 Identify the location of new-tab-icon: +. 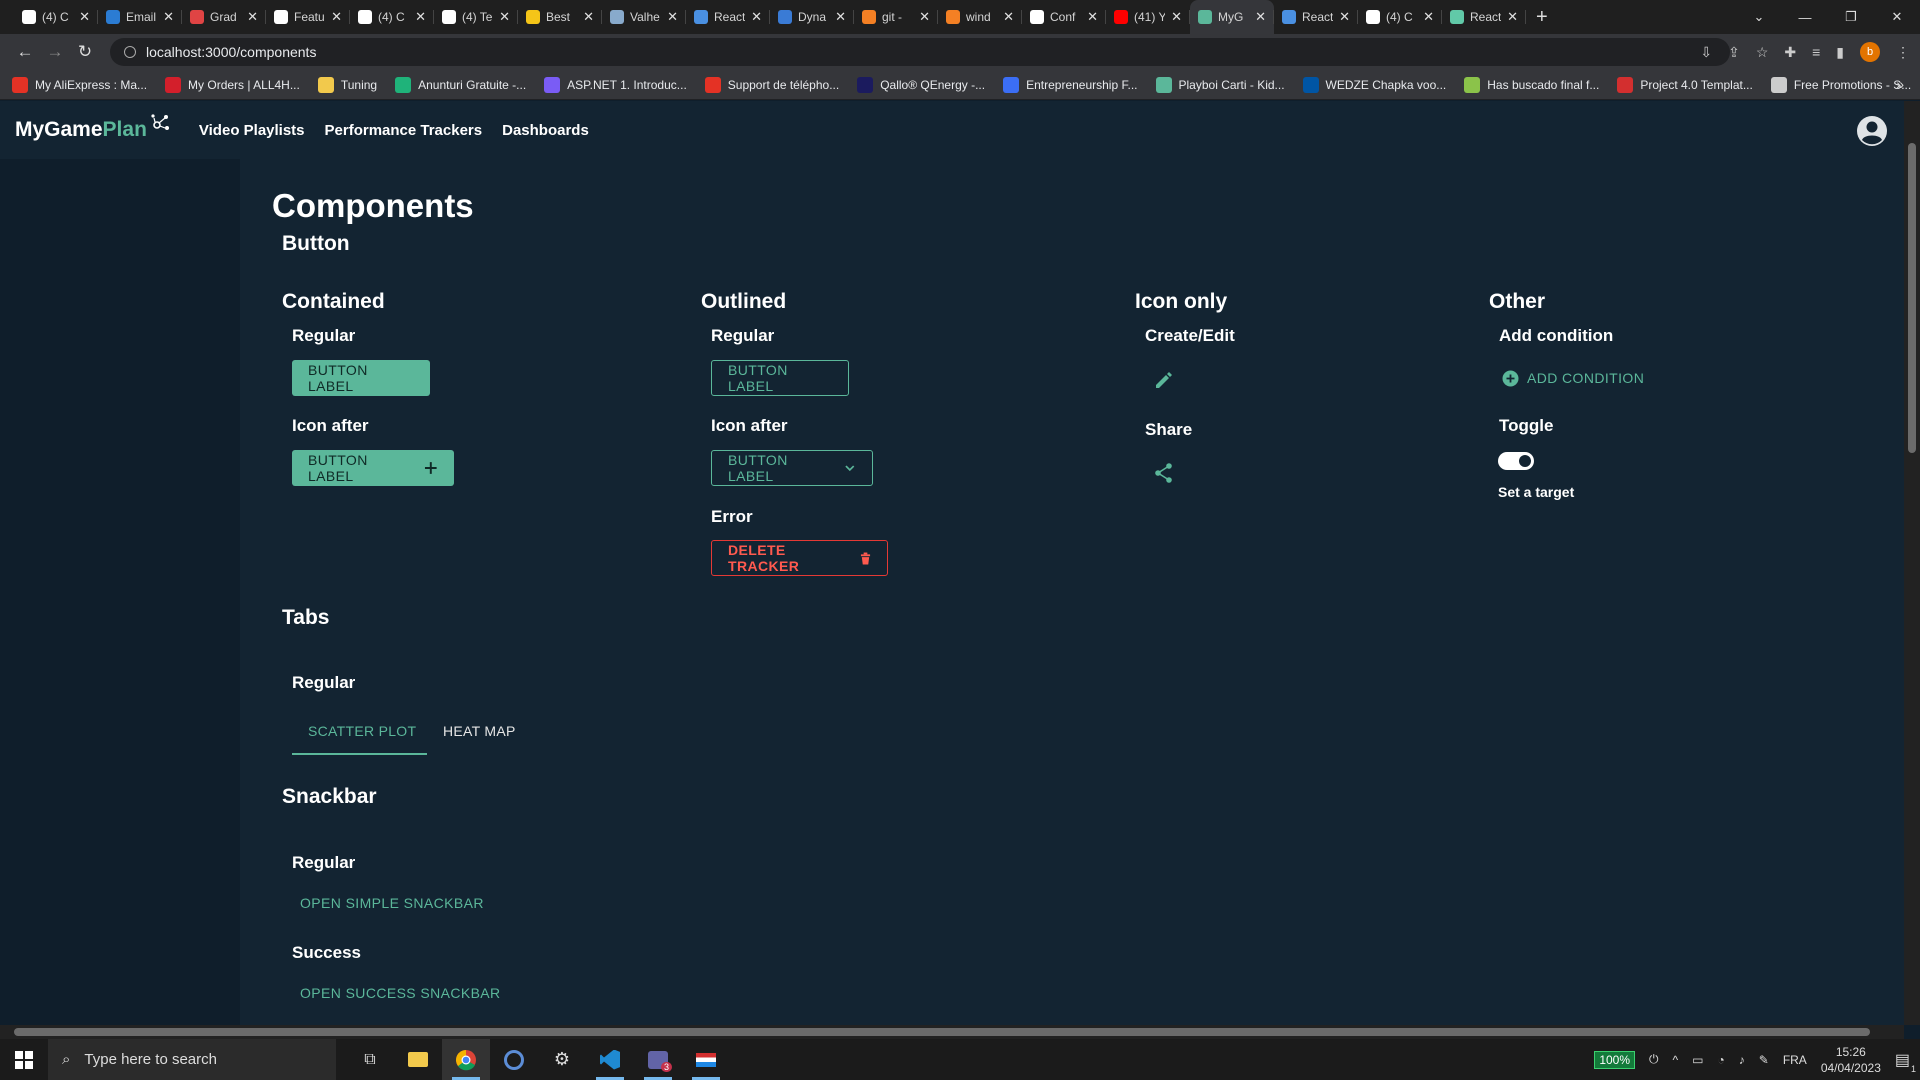
(1542, 17).